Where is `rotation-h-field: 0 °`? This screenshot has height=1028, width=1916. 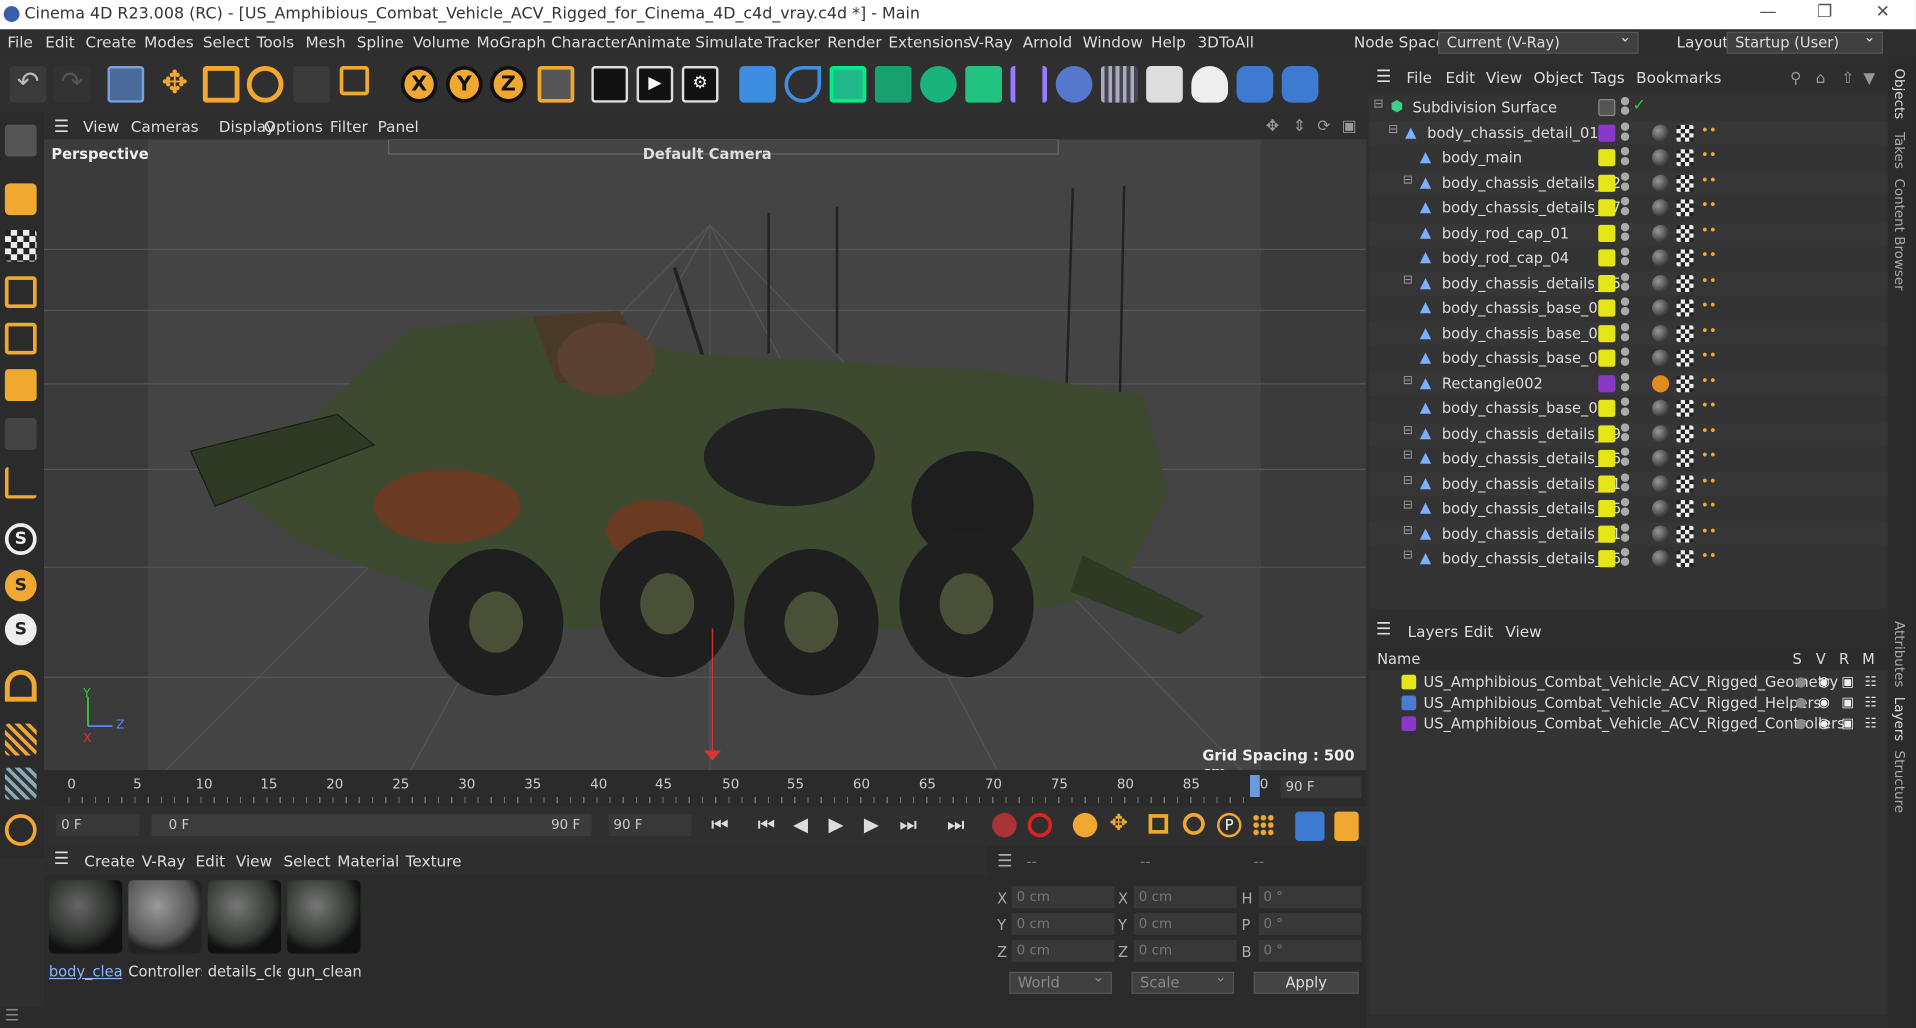 rotation-h-field: 0 ° is located at coordinates (1310, 897).